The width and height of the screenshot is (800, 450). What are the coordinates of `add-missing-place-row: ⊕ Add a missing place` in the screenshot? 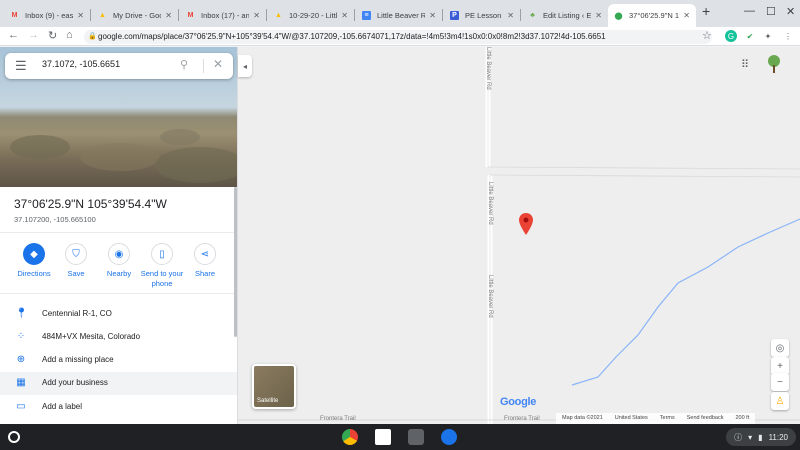 It's located at (118, 360).